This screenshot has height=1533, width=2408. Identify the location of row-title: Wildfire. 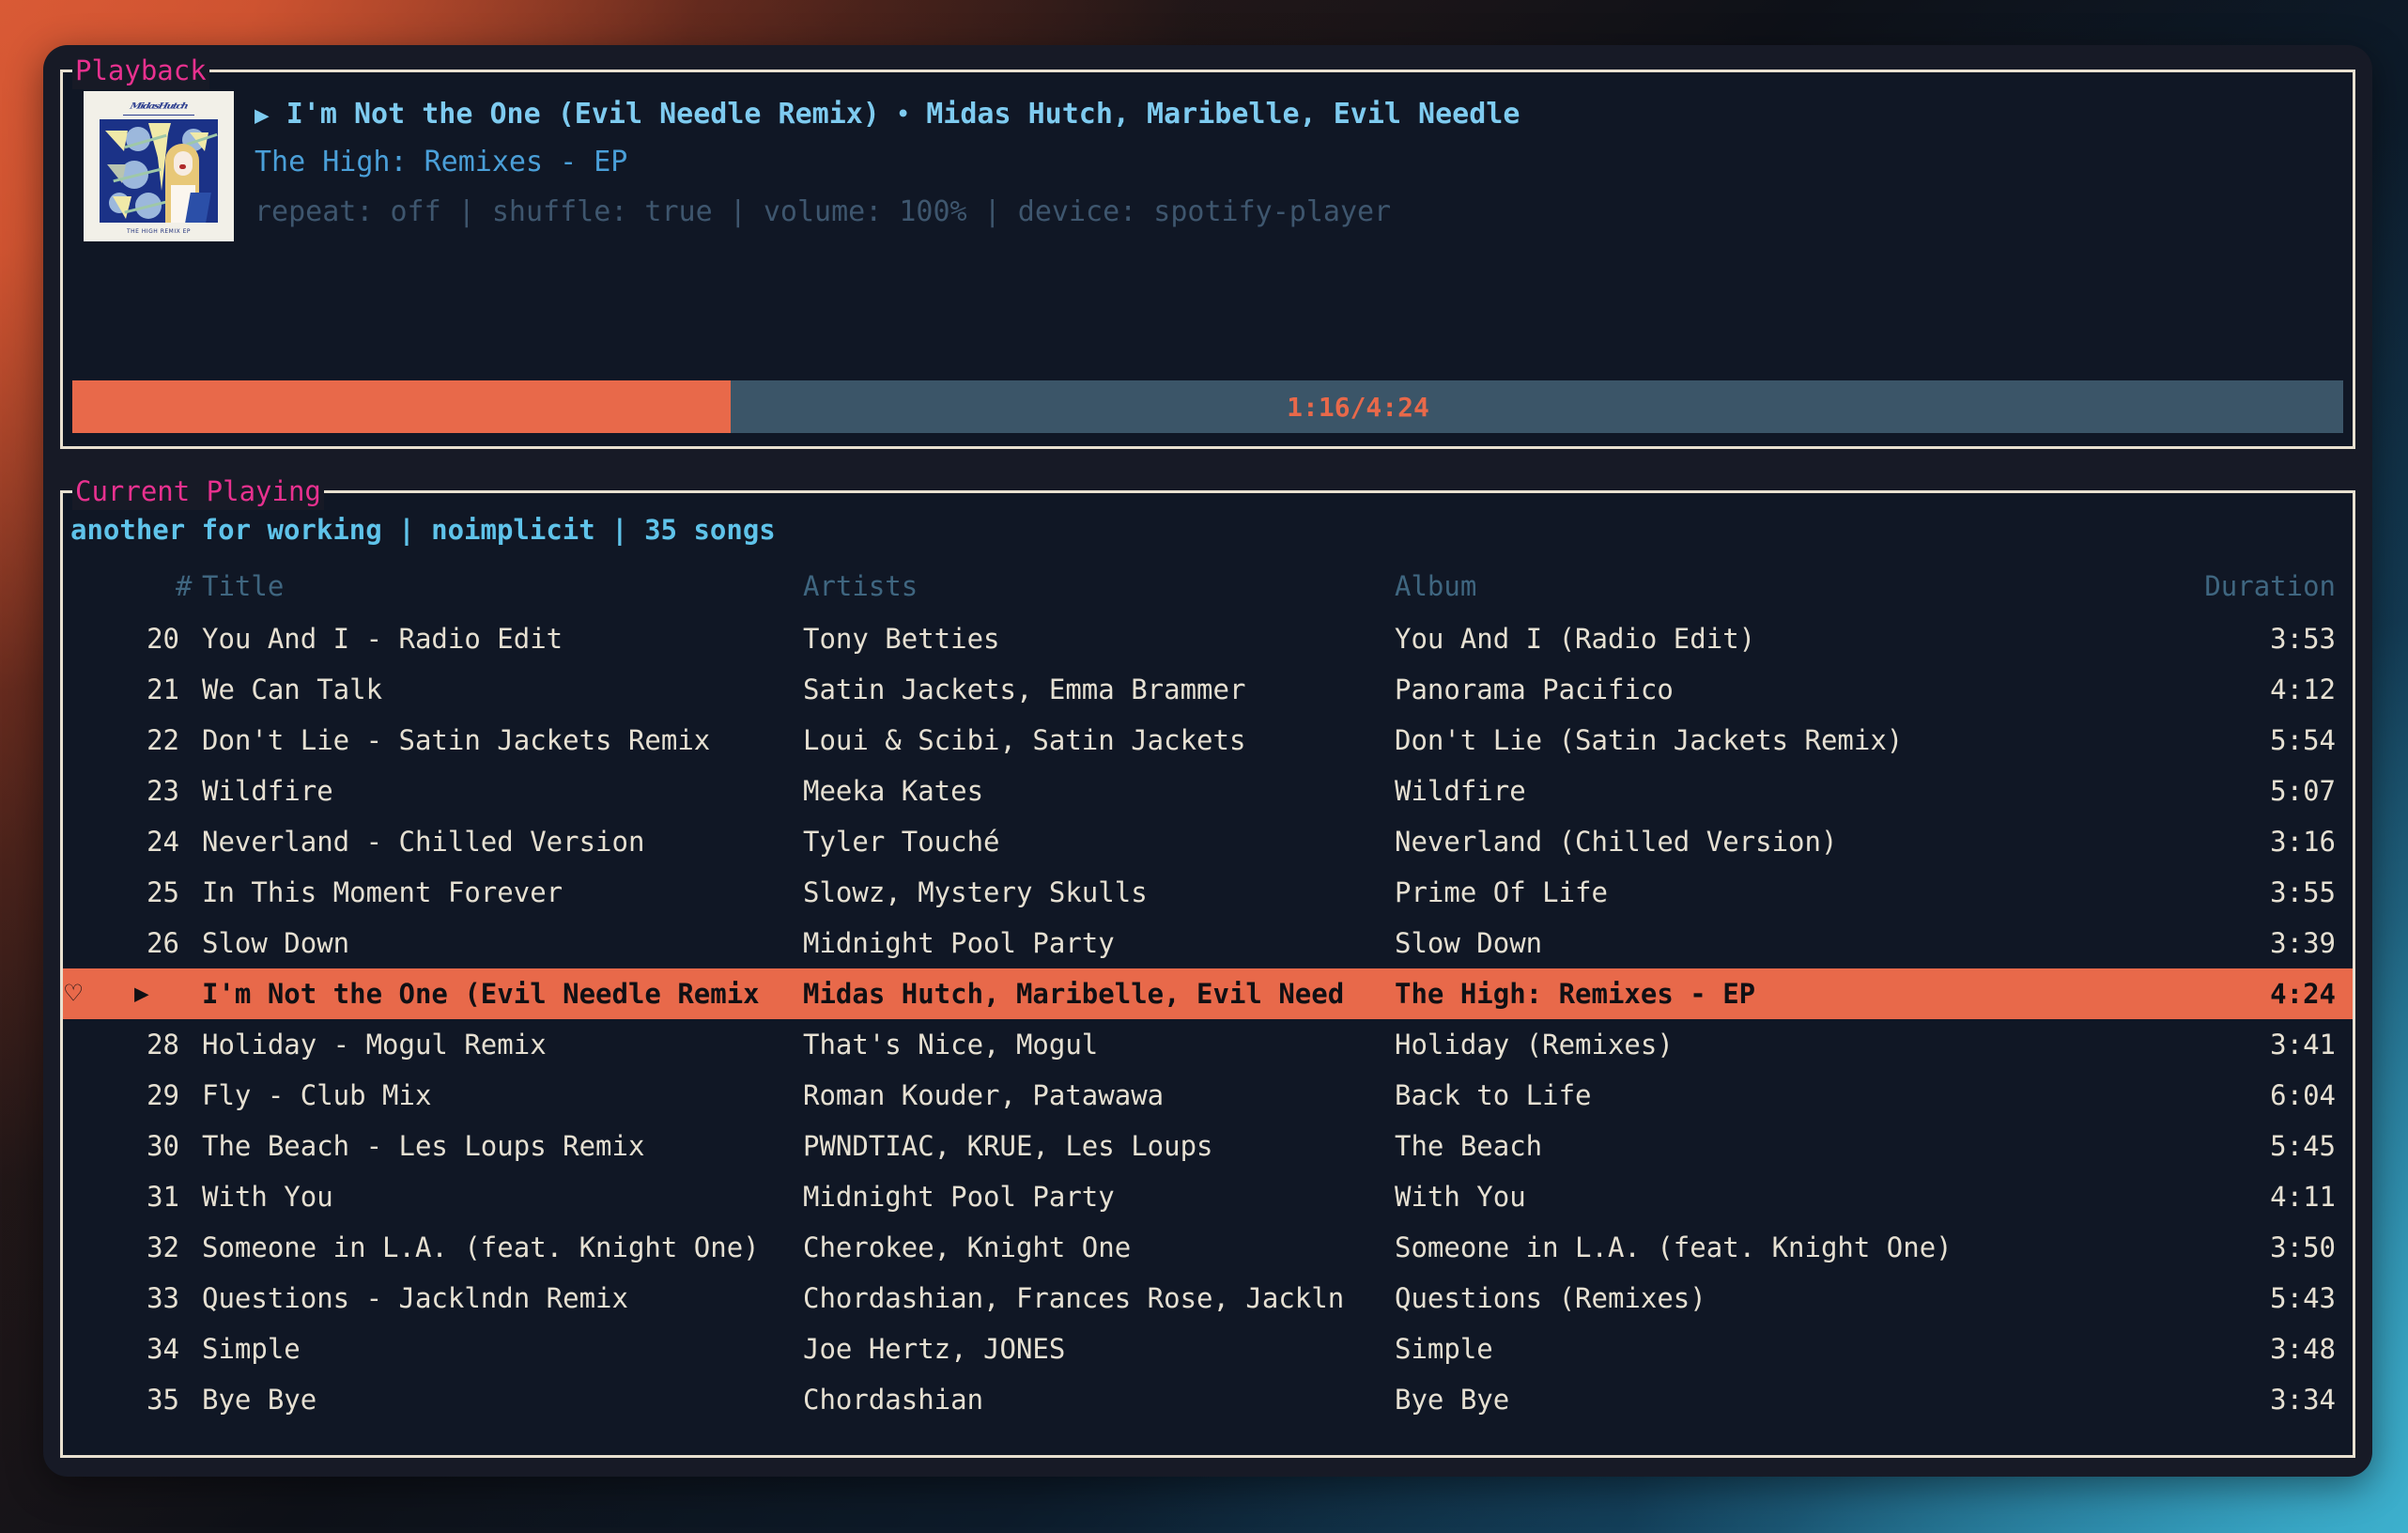
(267, 791).